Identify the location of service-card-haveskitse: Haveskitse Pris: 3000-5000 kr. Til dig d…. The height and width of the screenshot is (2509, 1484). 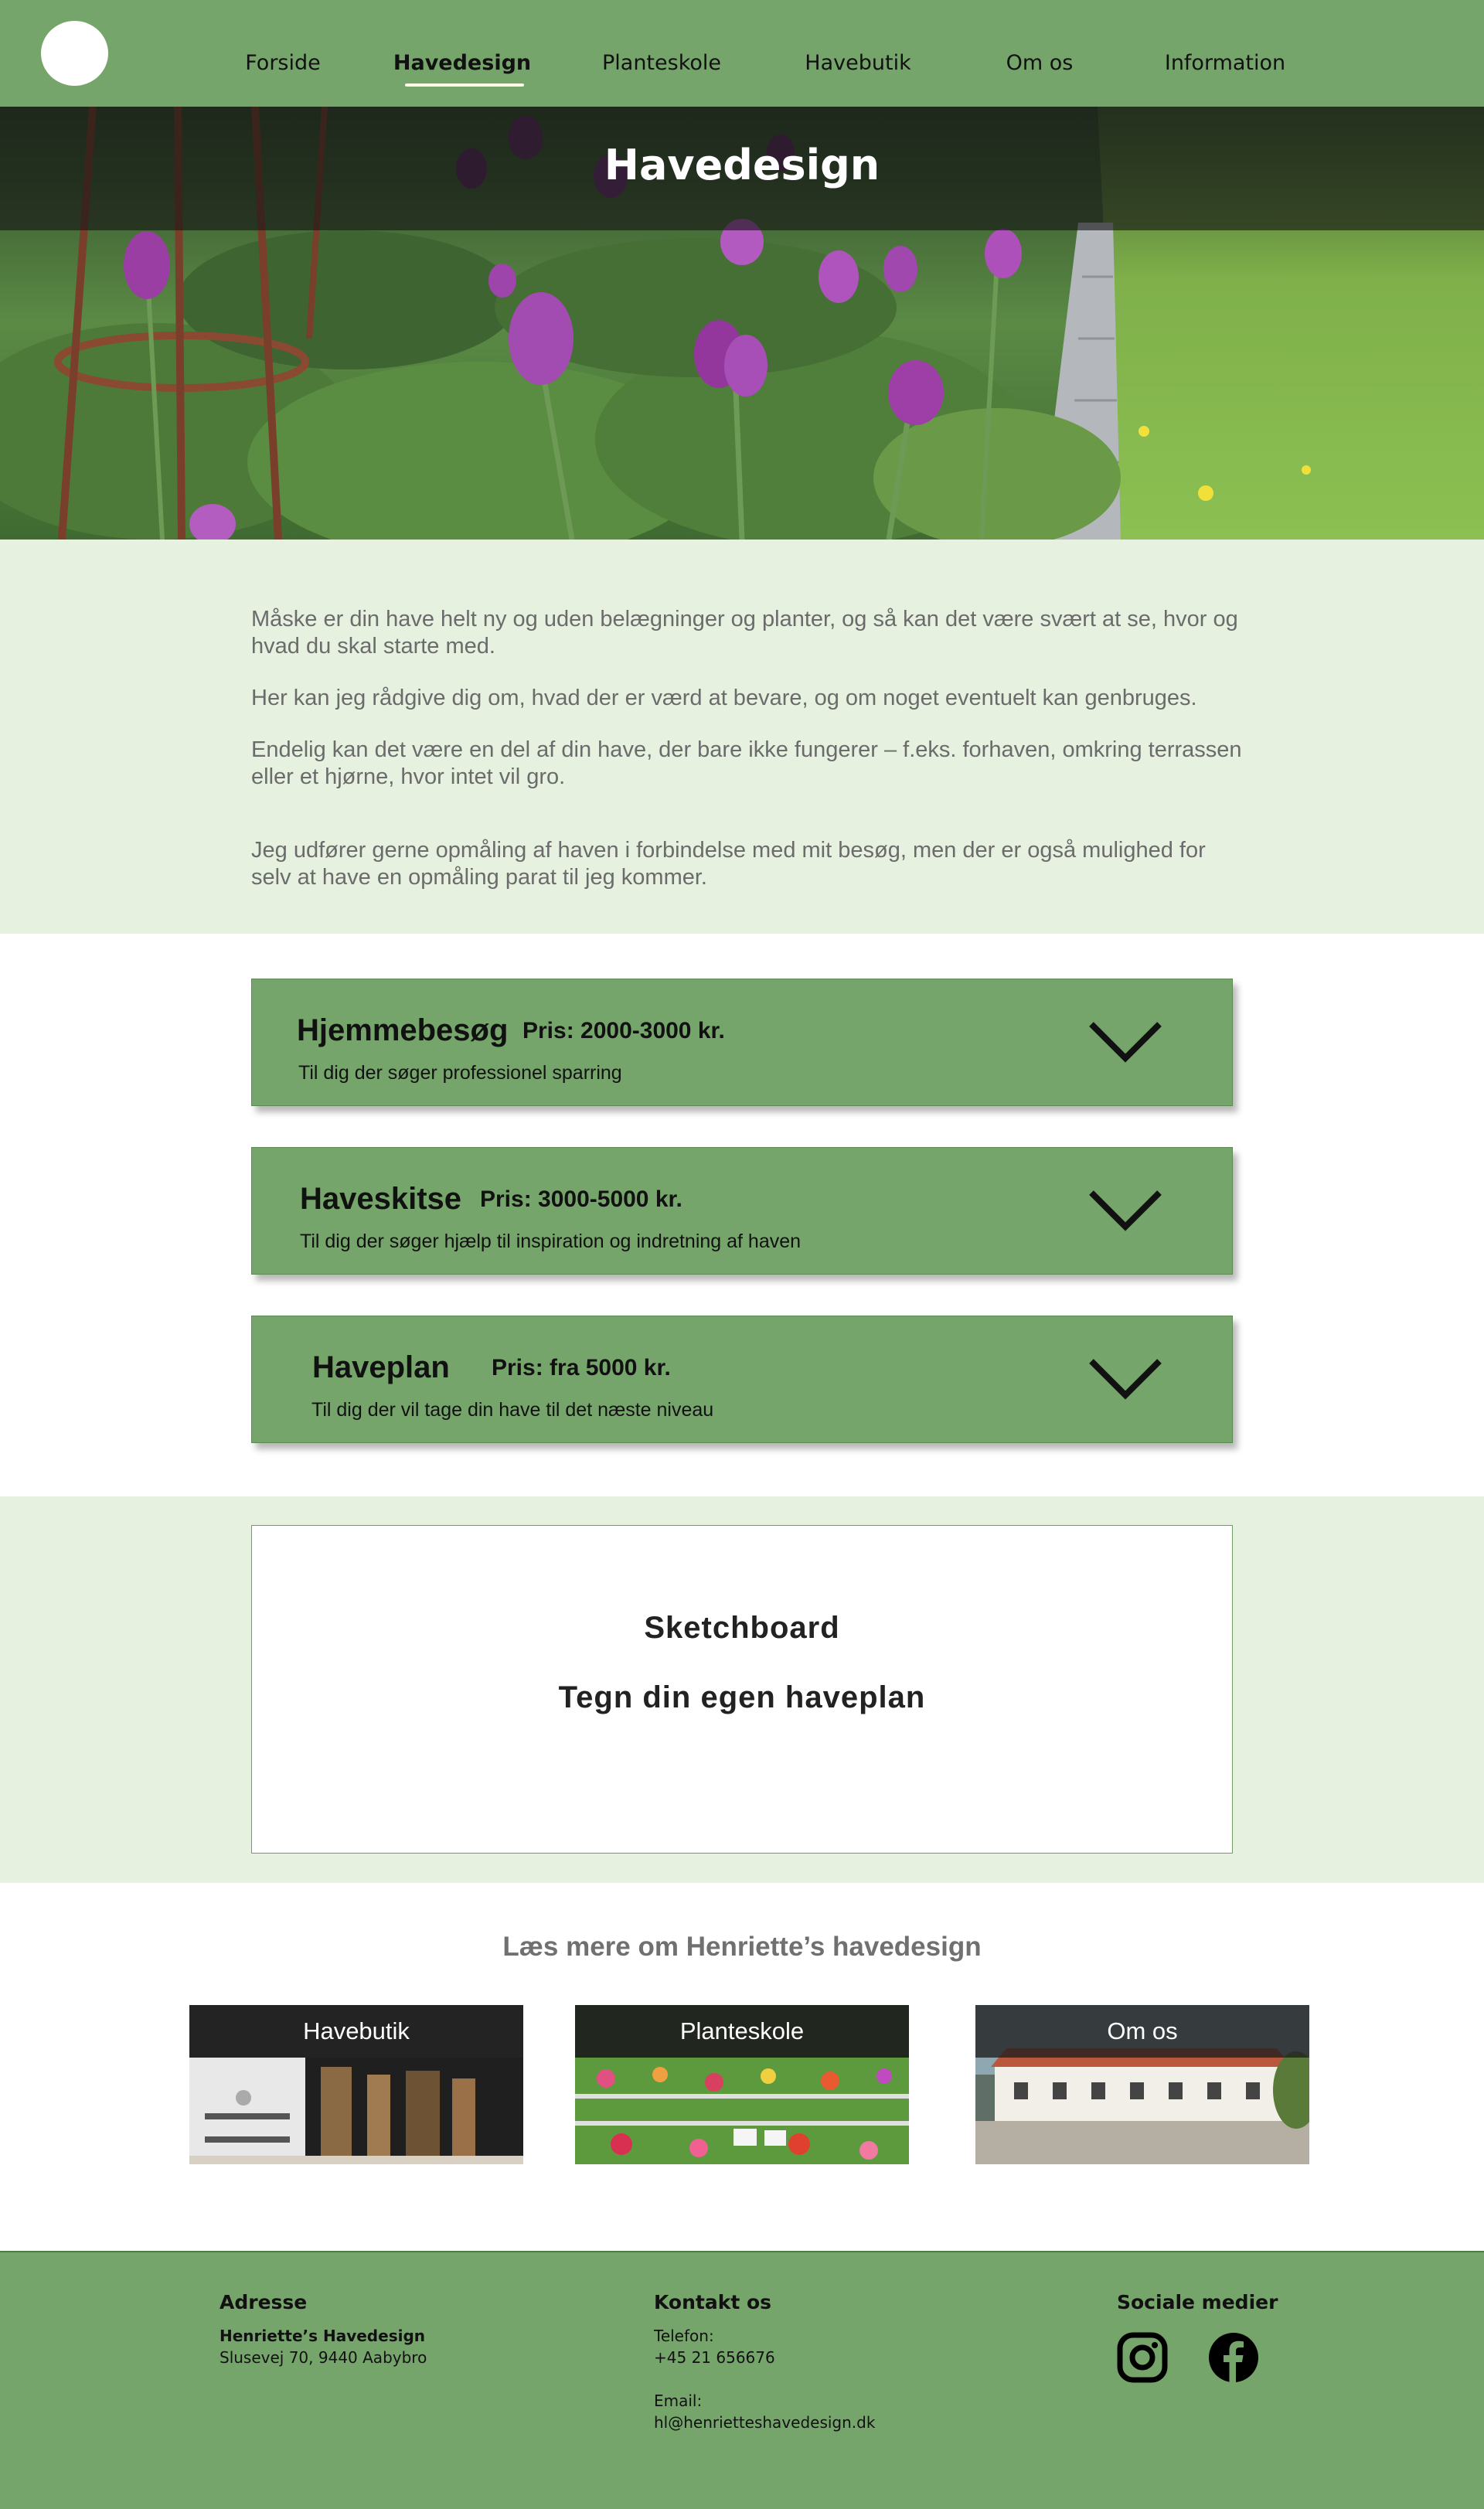
(742, 1211).